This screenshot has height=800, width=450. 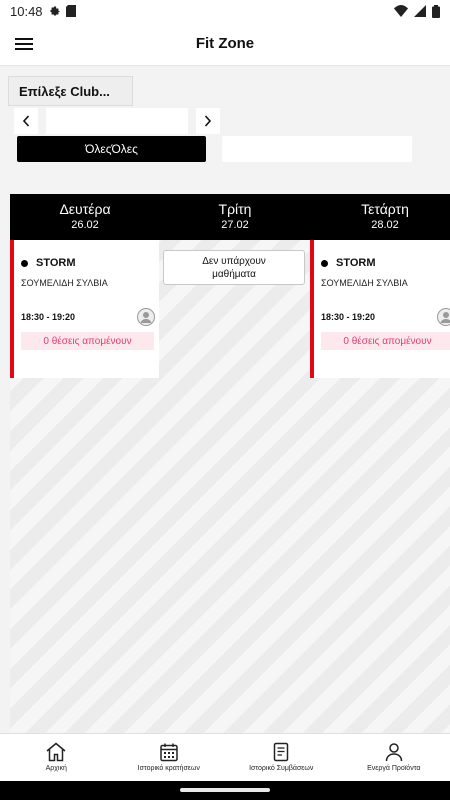 I want to click on next-week-button, so click(x=208, y=121).